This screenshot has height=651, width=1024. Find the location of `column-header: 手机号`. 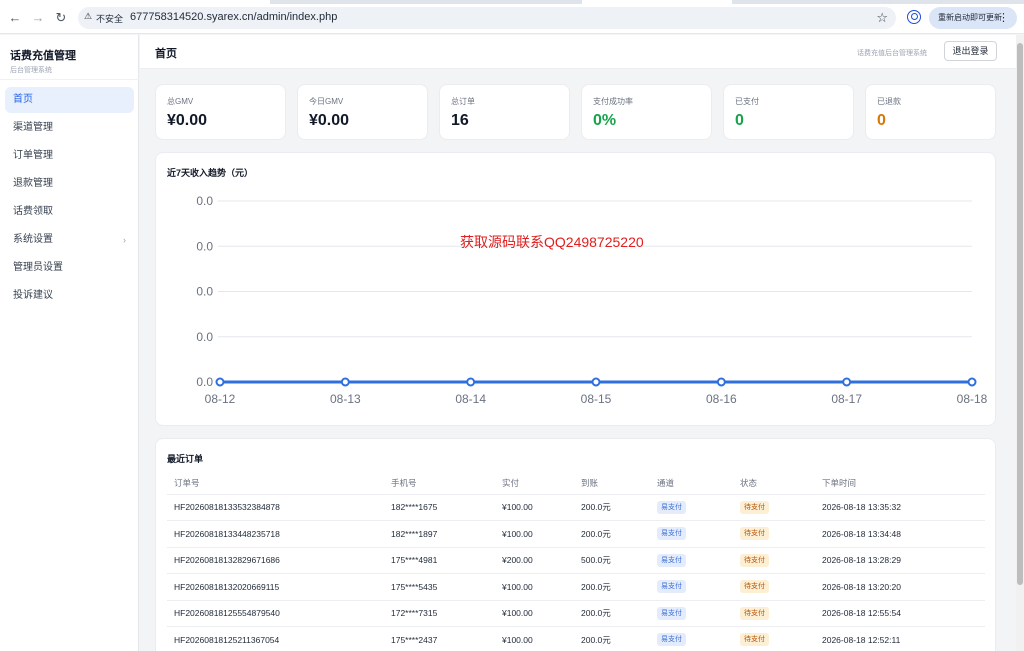

column-header: 手机号 is located at coordinates (439, 484).